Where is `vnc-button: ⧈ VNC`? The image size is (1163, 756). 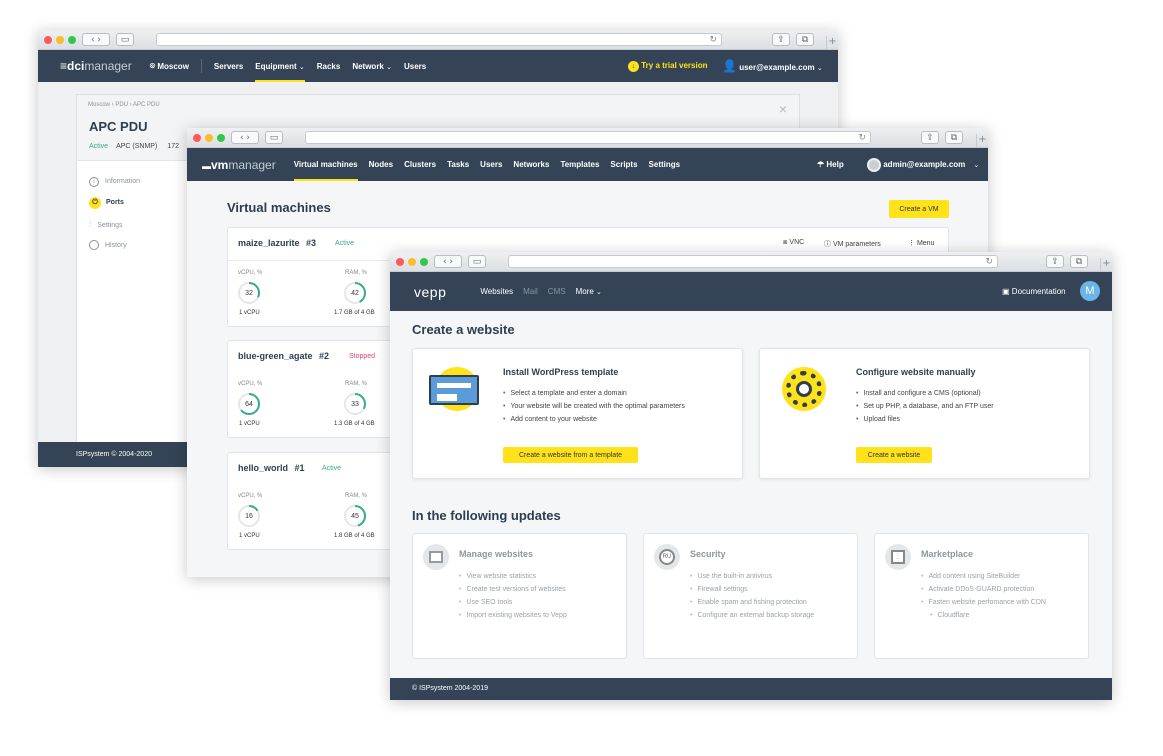
vnc-button: ⧈ VNC is located at coordinates (793, 243).